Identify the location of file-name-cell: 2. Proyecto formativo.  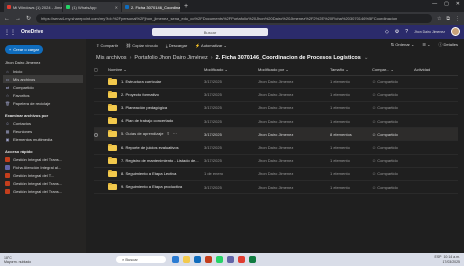
(156, 95).